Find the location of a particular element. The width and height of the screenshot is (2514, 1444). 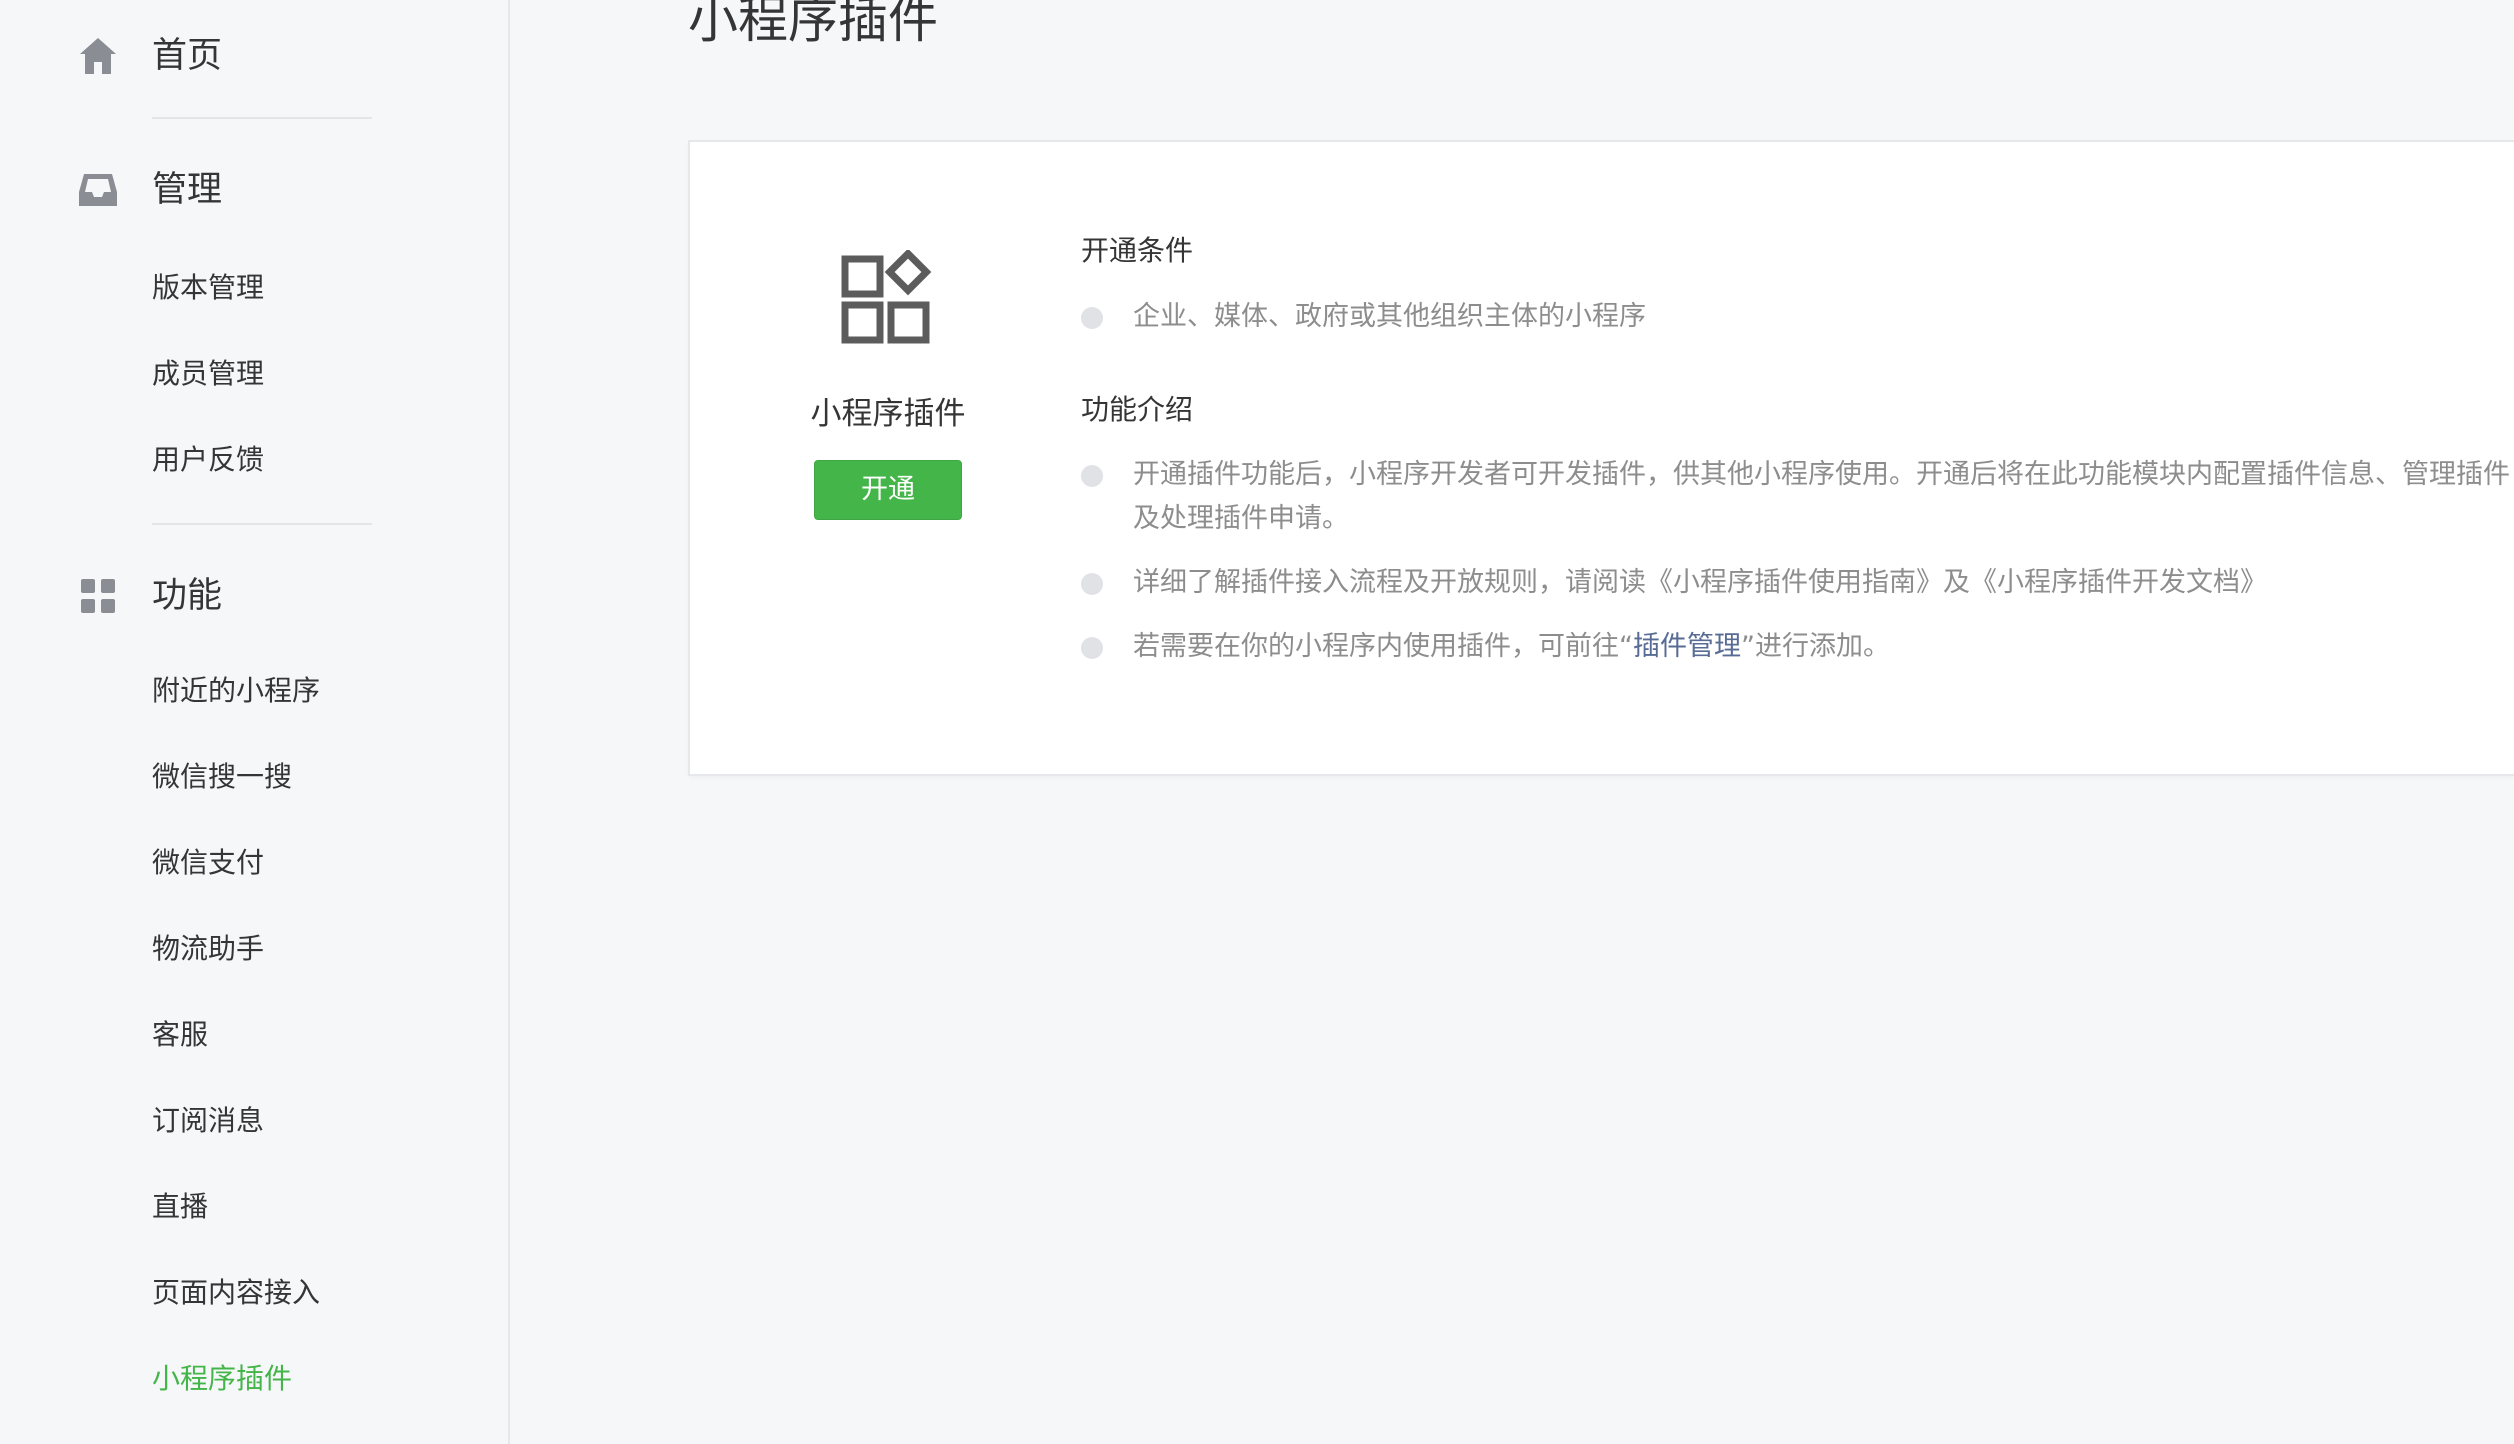

intro-item-text-before: 若需要在你的小程序内使用插件，可前往“ is located at coordinates (1383, 646).